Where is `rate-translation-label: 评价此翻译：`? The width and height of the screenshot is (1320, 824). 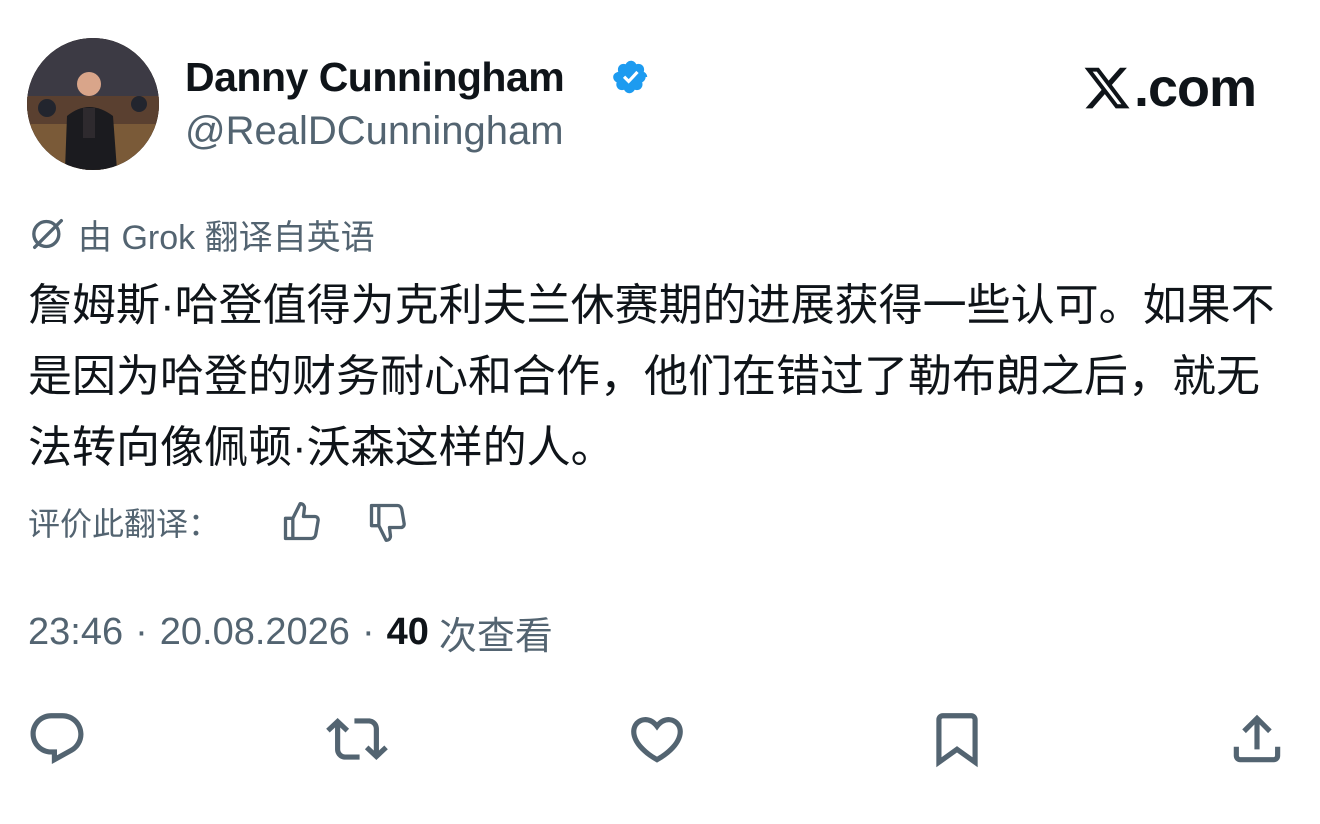 rate-translation-label: 评价此翻译： is located at coordinates (124, 524).